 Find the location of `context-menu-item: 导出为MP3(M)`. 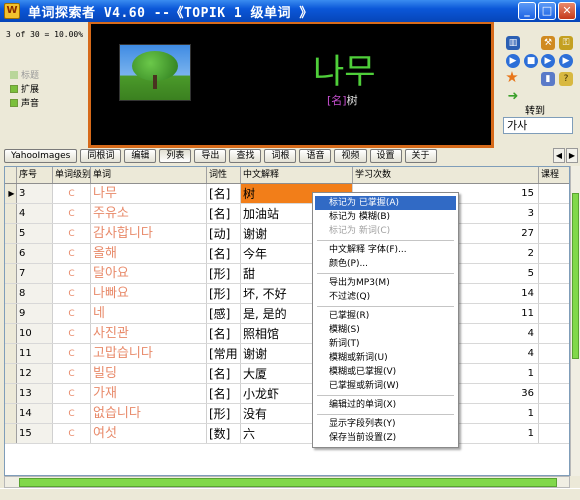

context-menu-item: 导出为MP3(M) is located at coordinates (385, 283).